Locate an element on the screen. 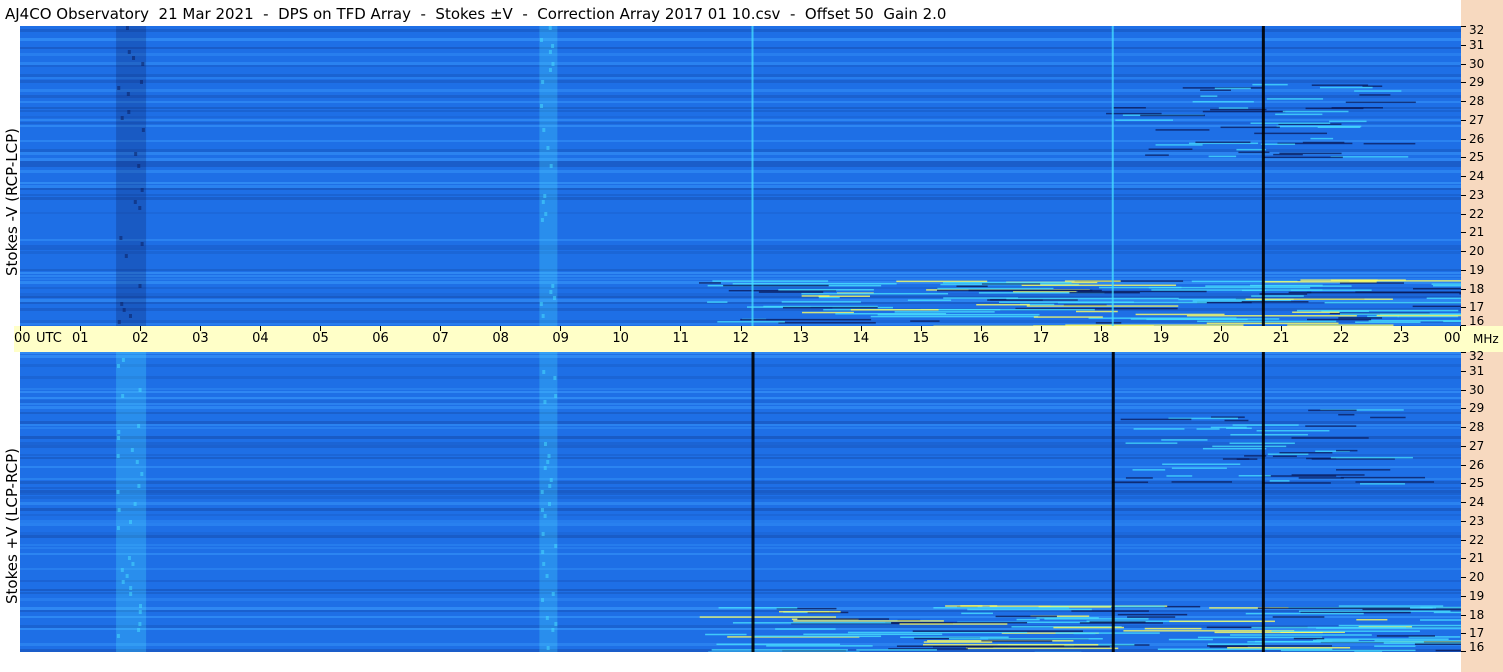  utc-tick-label: 06 is located at coordinates (380, 338).